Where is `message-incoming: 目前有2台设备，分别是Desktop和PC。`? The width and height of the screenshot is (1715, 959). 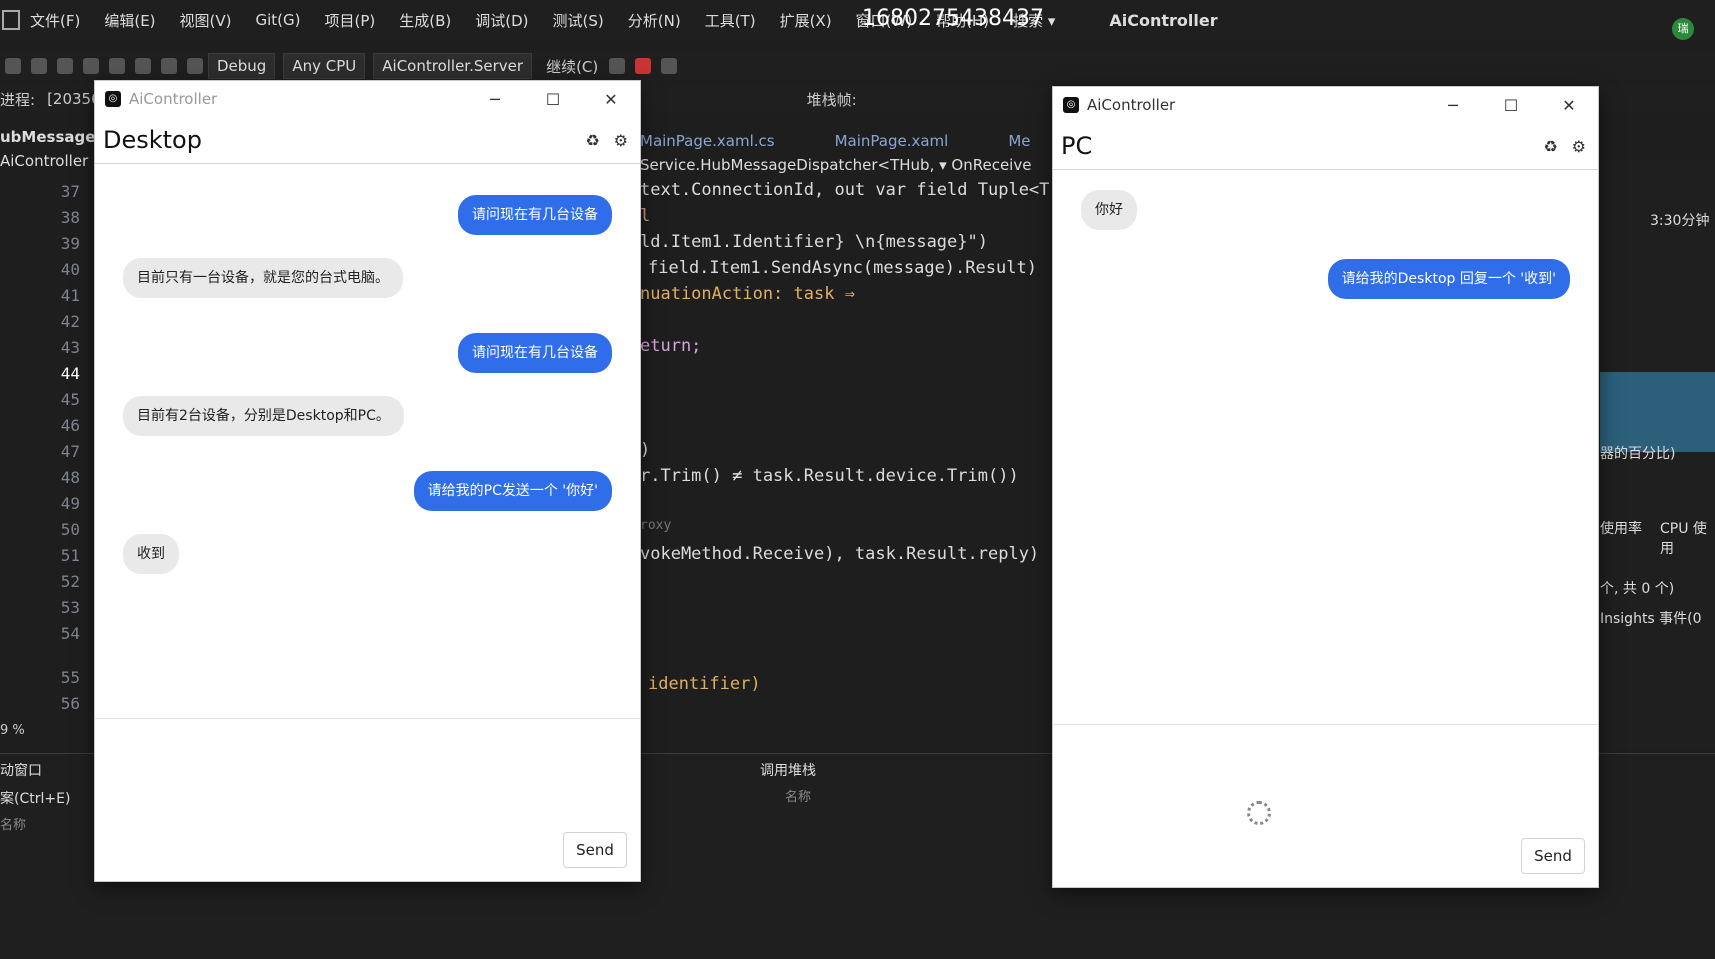 message-incoming: 目前有2台设备，分别是Desktop和PC。 is located at coordinates (263, 416).